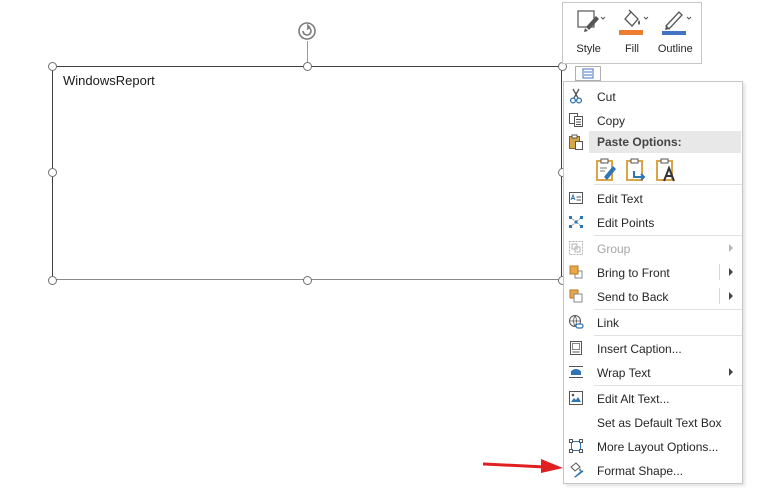 This screenshot has height=496, width=762. Describe the element at coordinates (677, 23) in the screenshot. I see `pen-outline-icon` at that location.